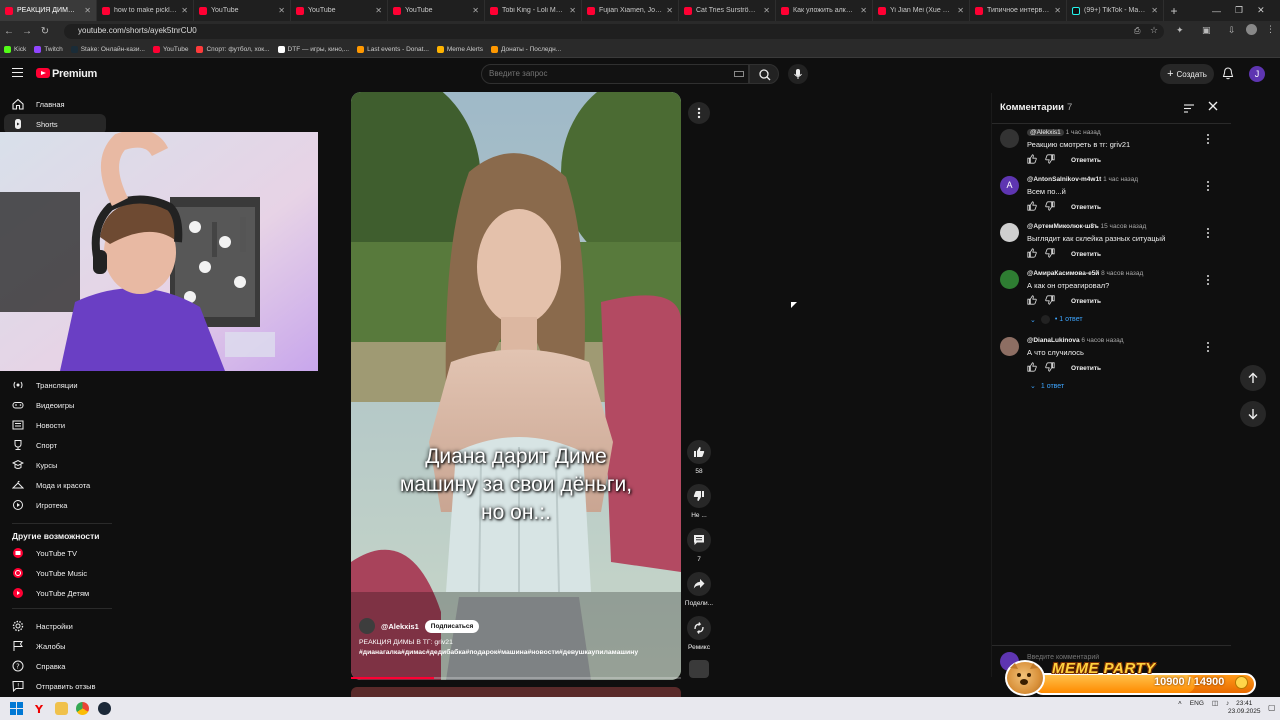  I want to click on sidebar-item: YouTube Детям, so click(53, 593).